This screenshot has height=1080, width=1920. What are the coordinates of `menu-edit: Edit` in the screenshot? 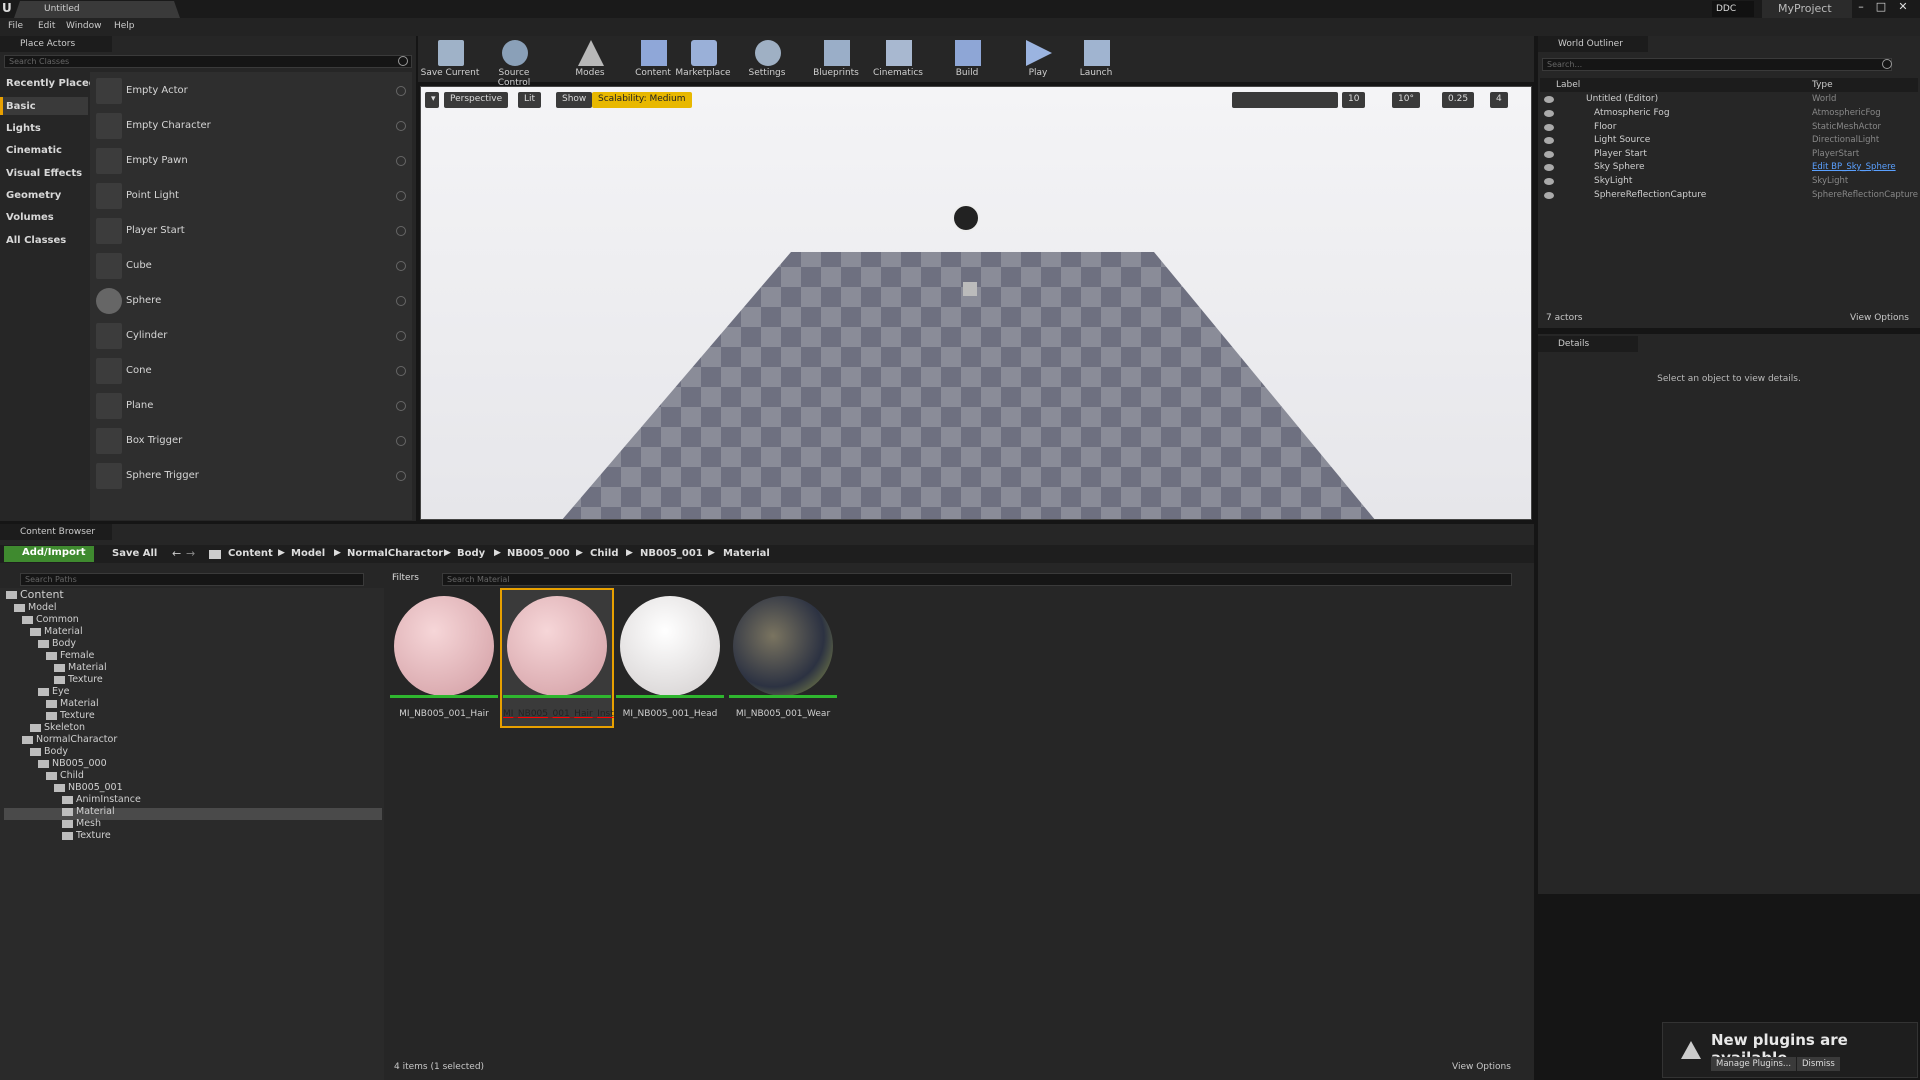 It's located at (46, 26).